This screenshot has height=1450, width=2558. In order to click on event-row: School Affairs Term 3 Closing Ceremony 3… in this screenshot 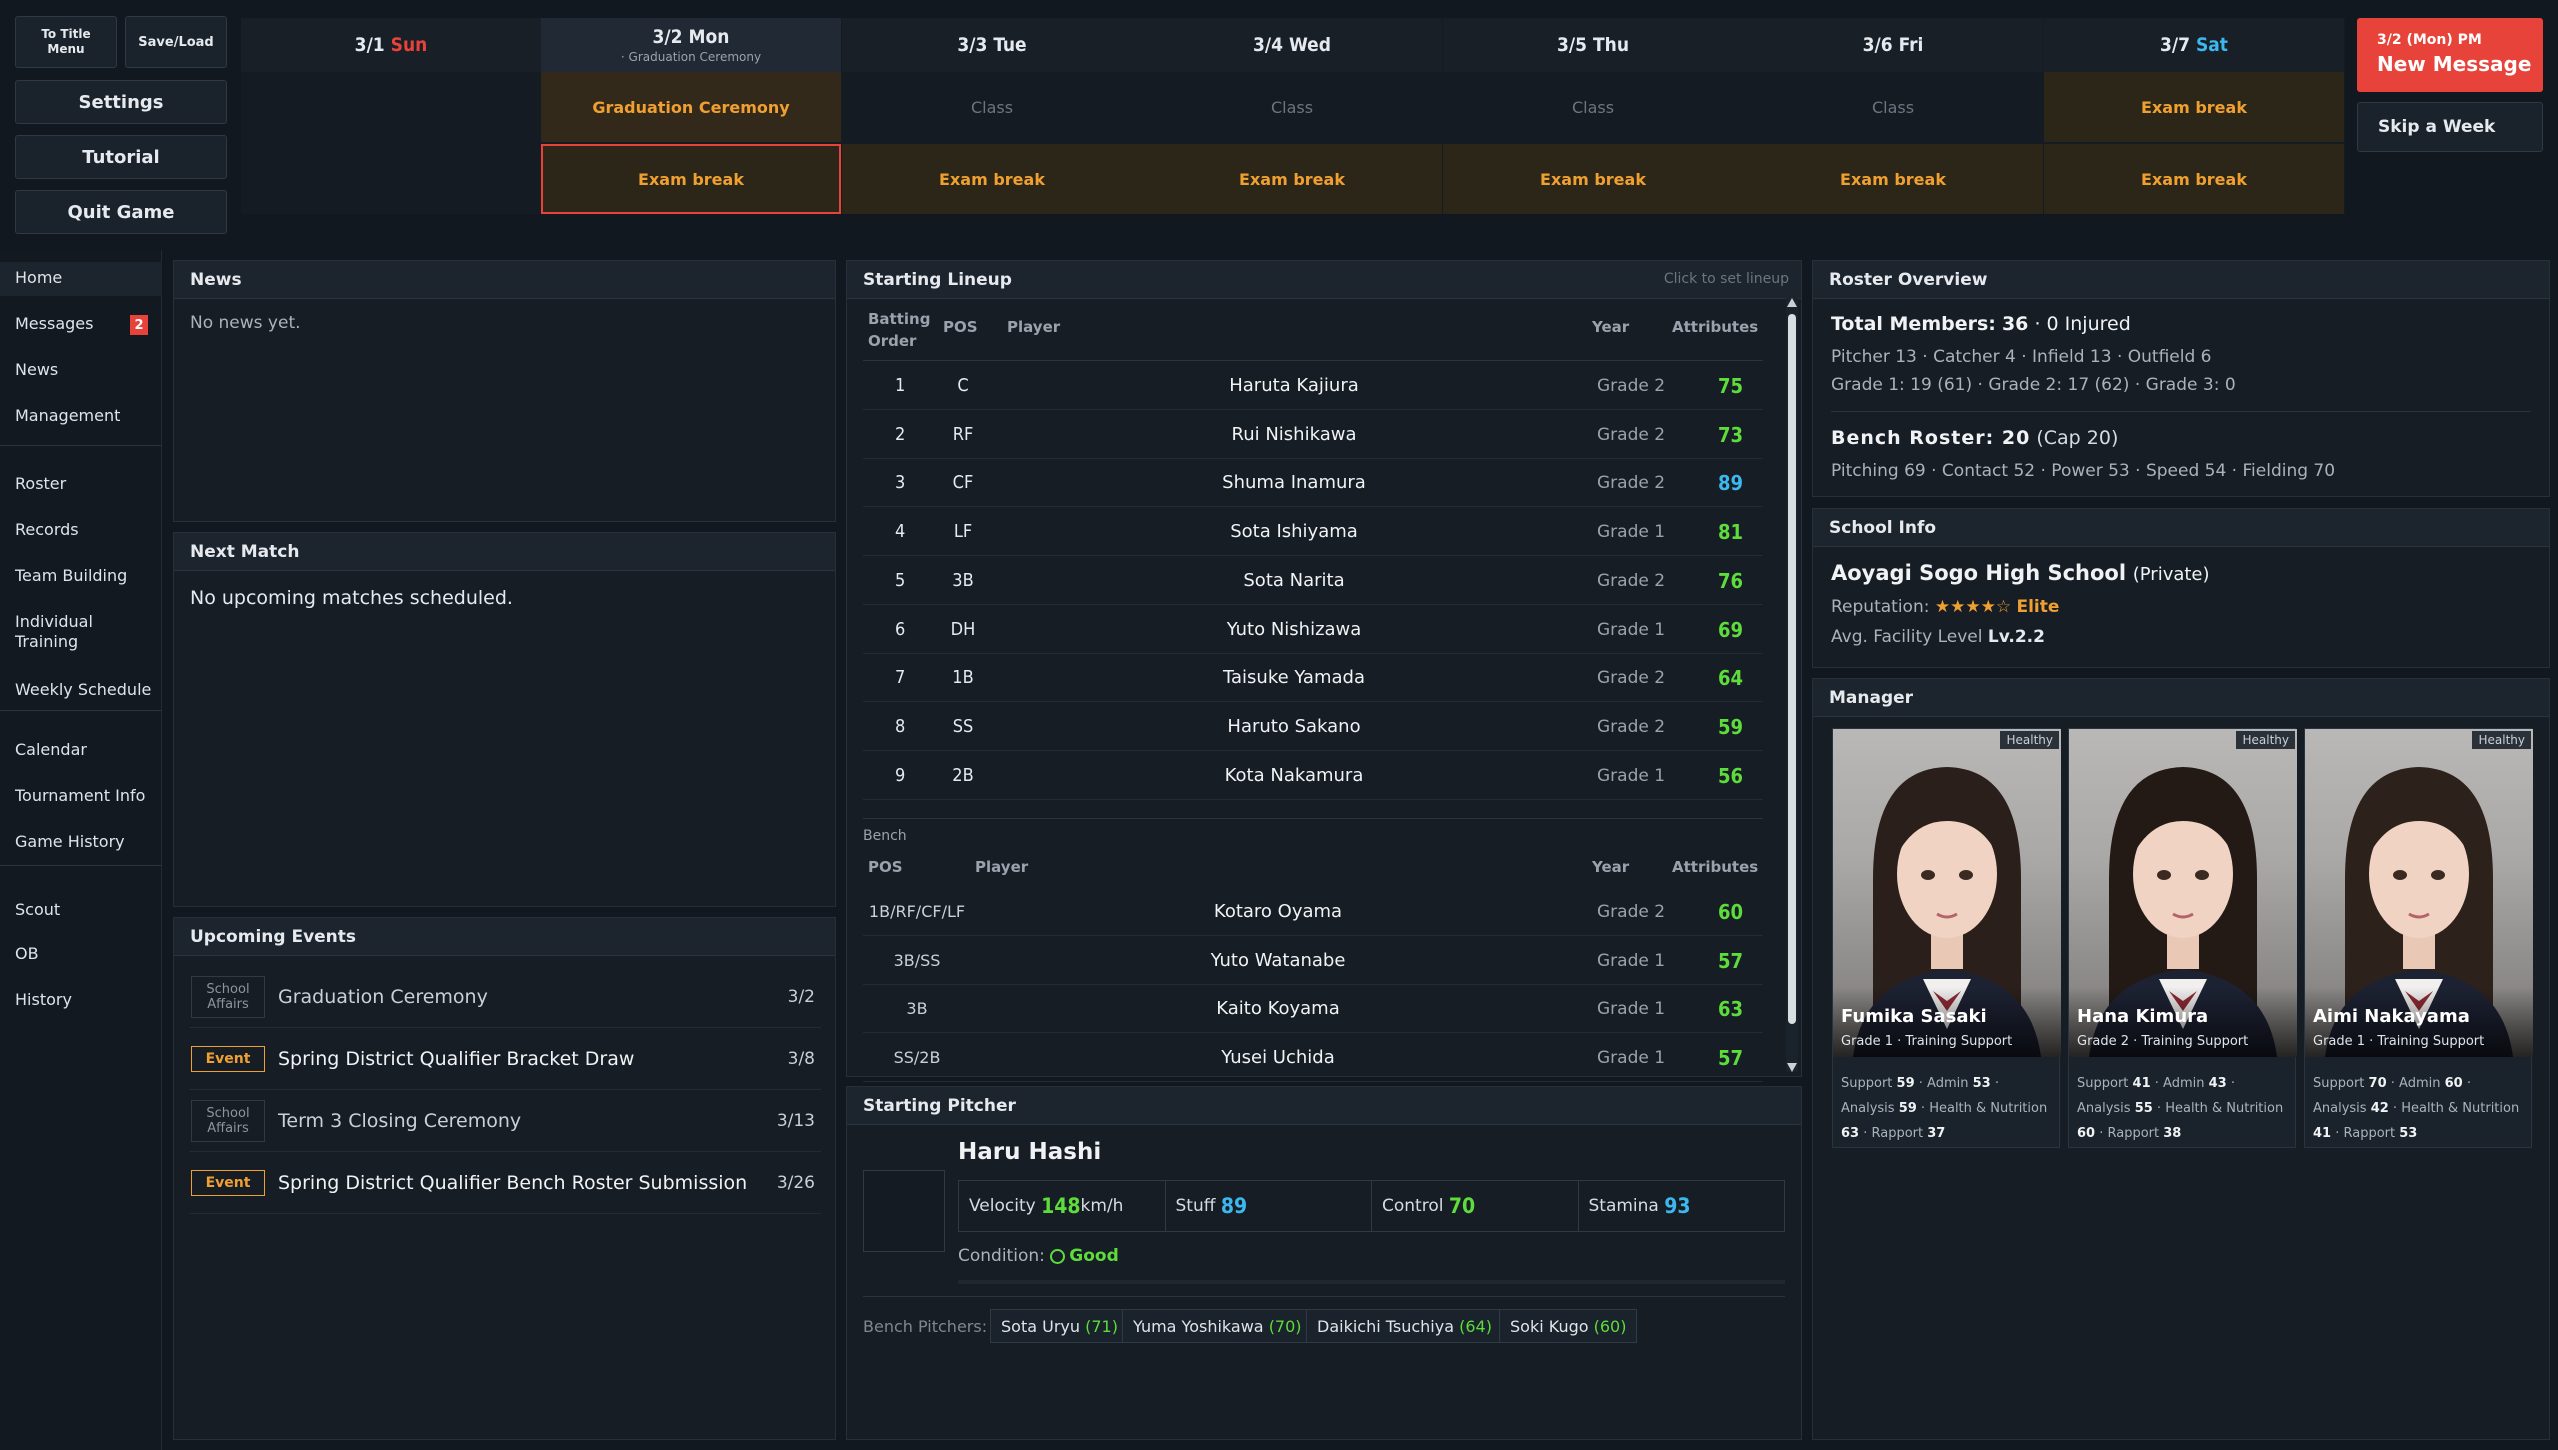, I will do `click(505, 1121)`.